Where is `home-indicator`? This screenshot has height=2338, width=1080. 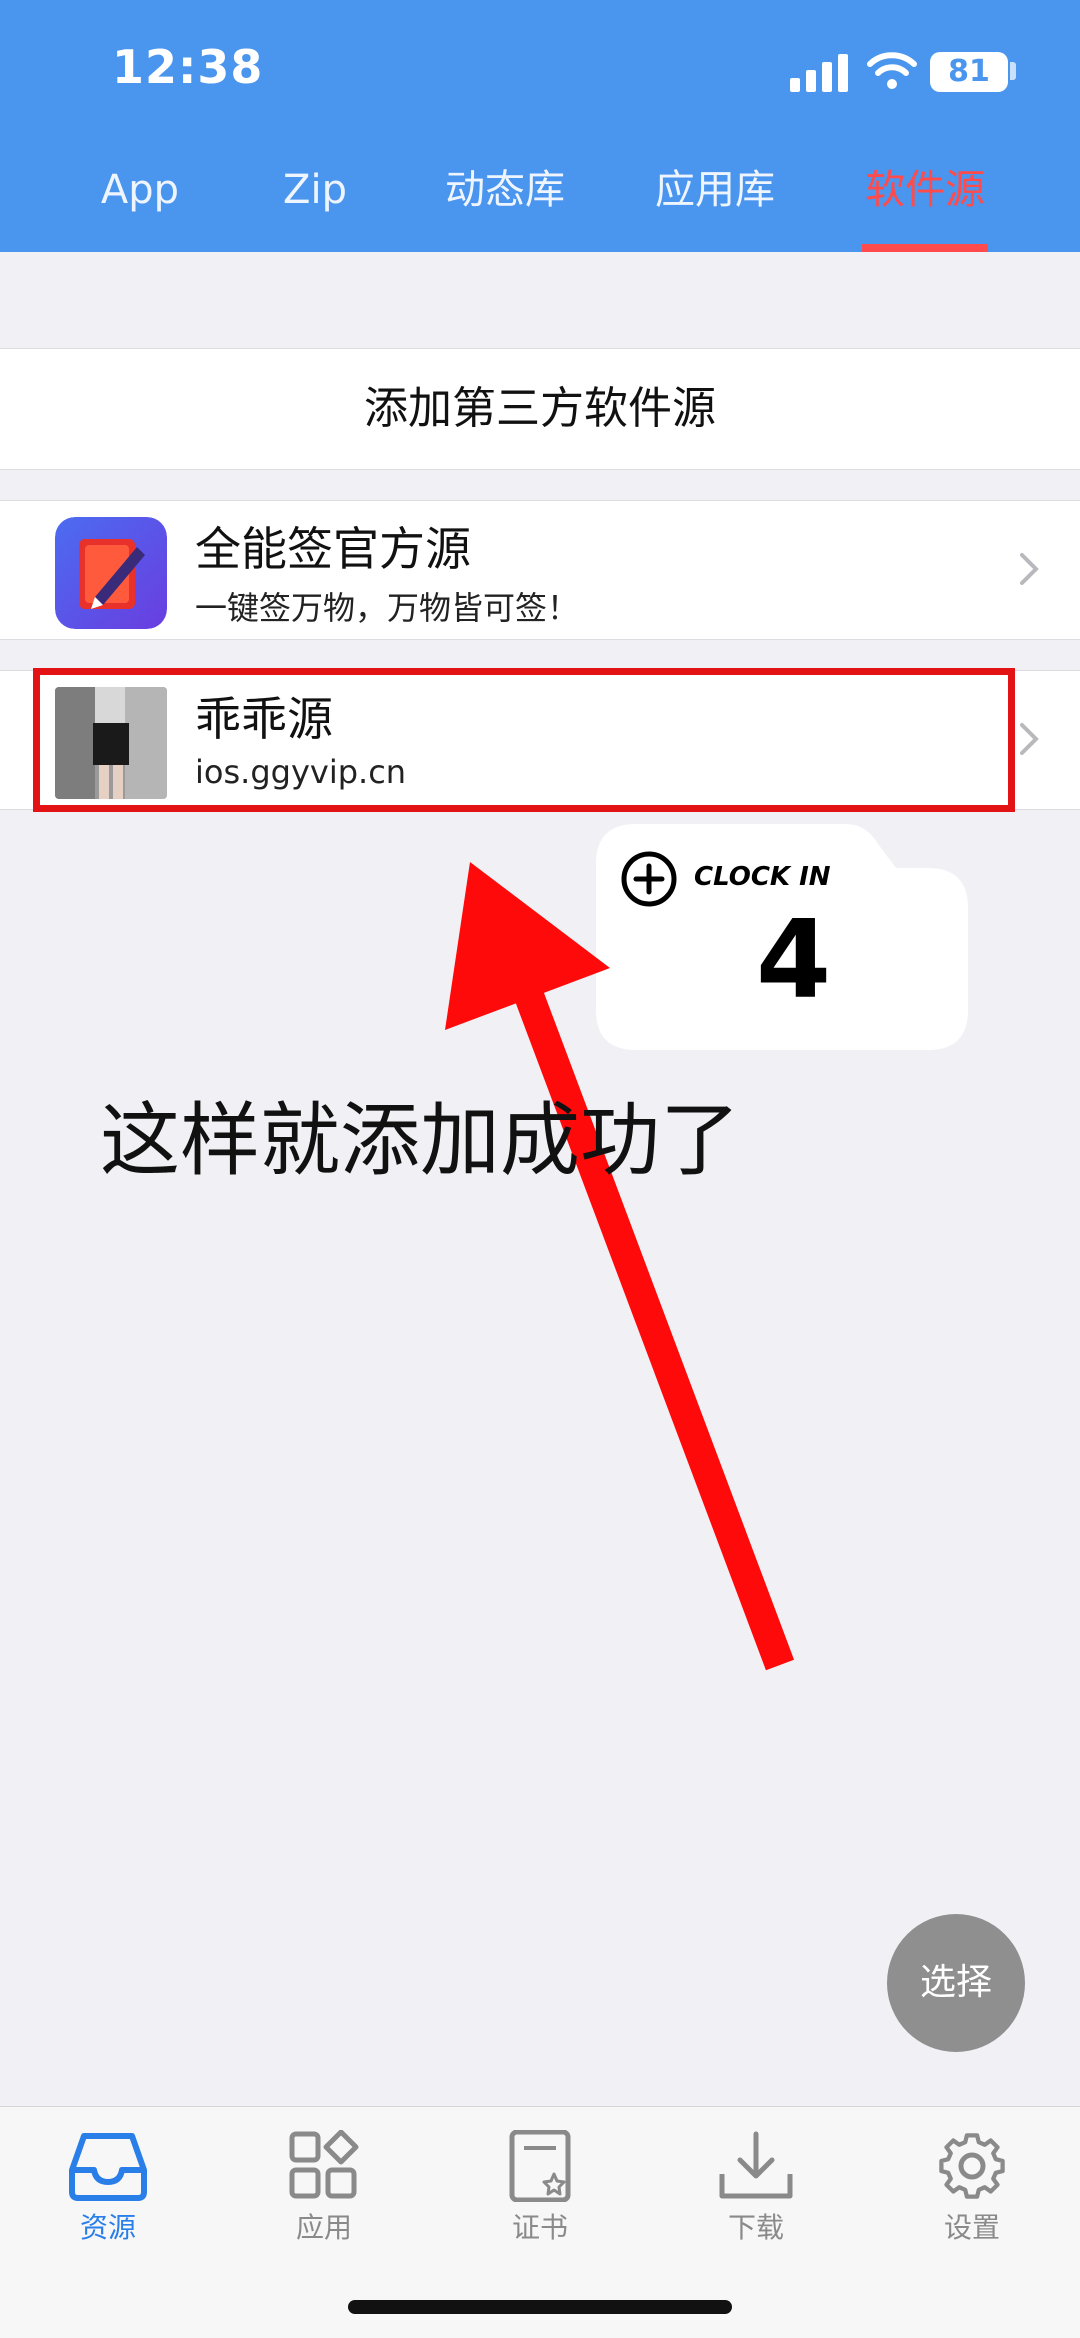 home-indicator is located at coordinates (540, 2307).